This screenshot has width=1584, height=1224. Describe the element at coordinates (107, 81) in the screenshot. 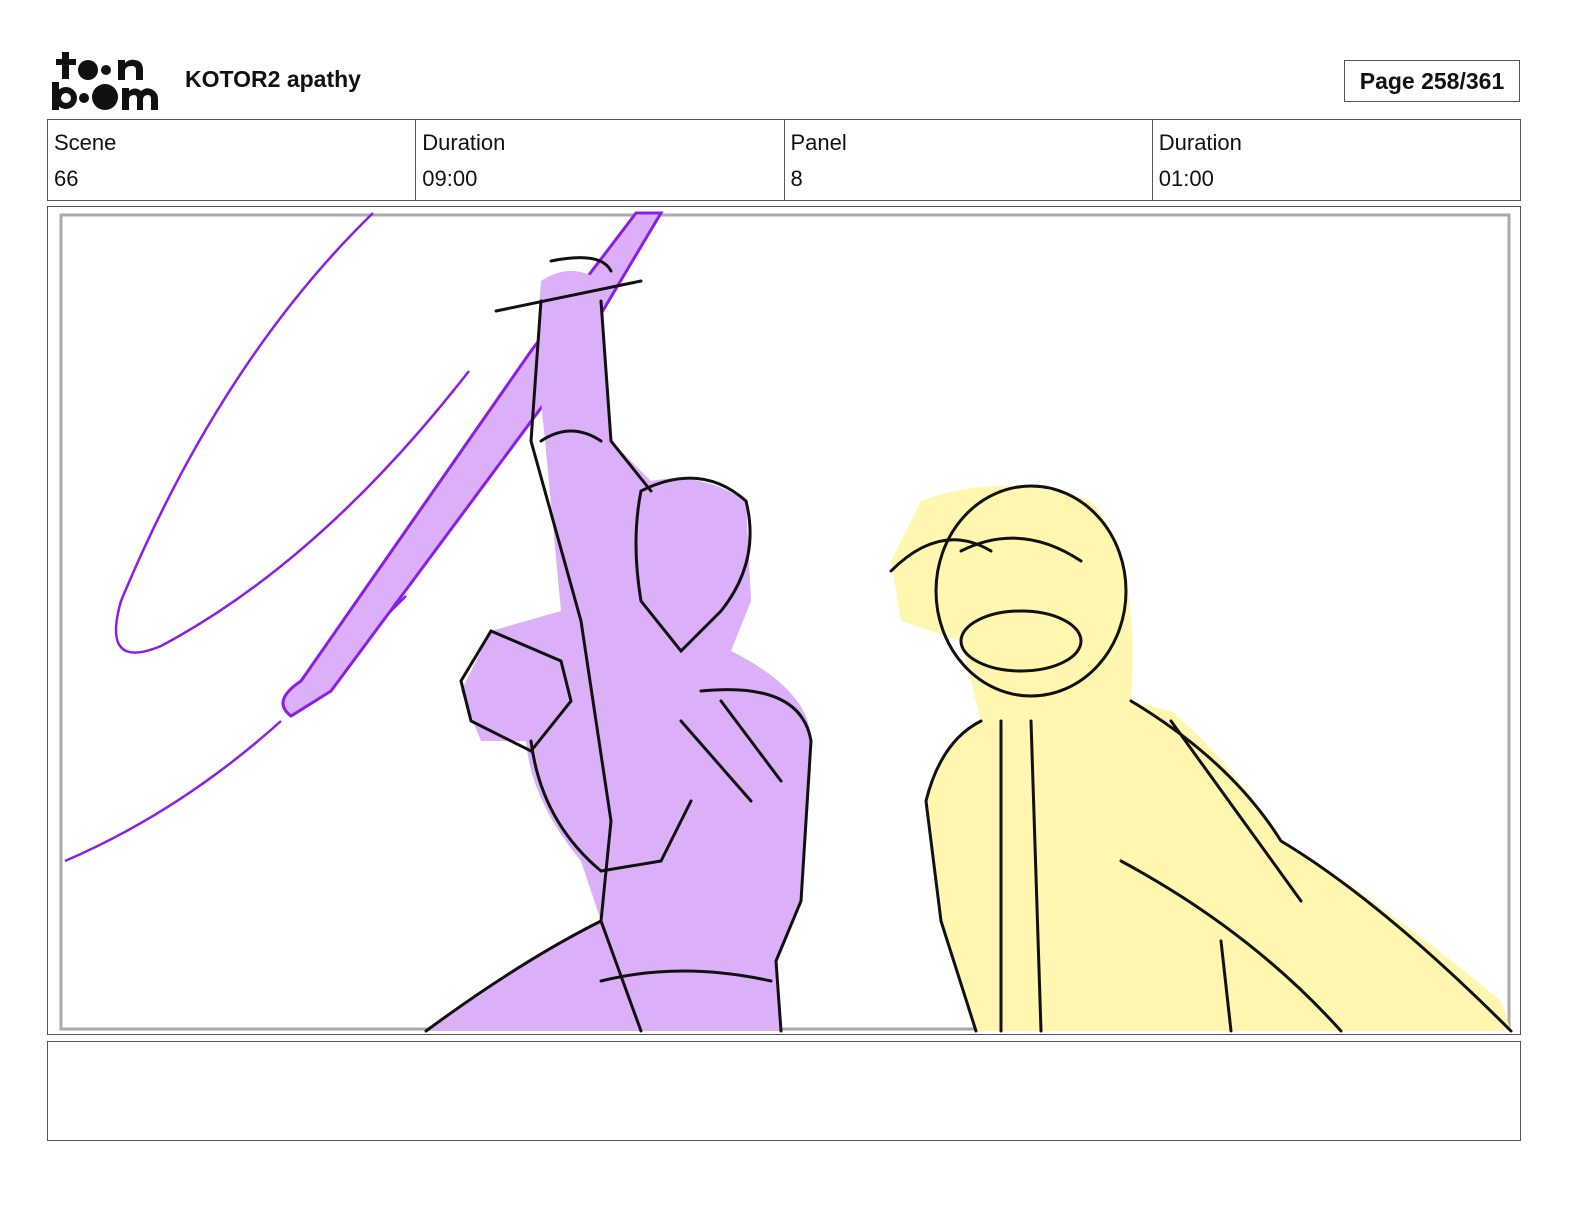

I see `toon-boom-logo` at that location.